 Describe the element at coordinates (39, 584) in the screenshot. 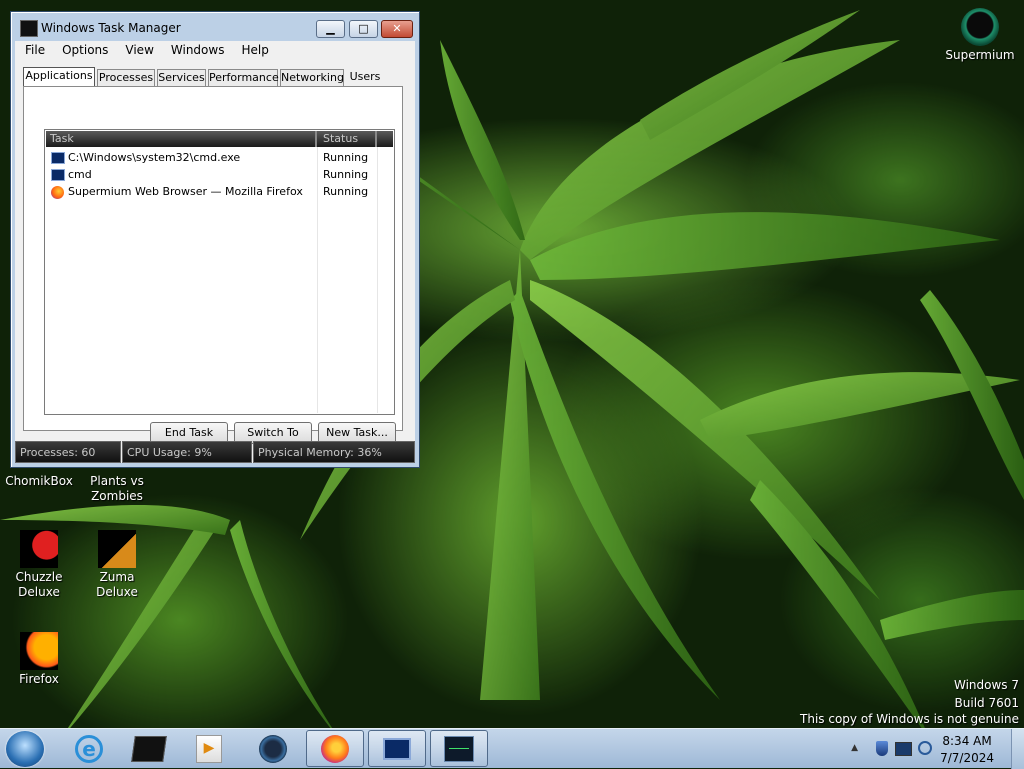

I see `desktop-icon-label: Chuzzle Deluxe` at that location.